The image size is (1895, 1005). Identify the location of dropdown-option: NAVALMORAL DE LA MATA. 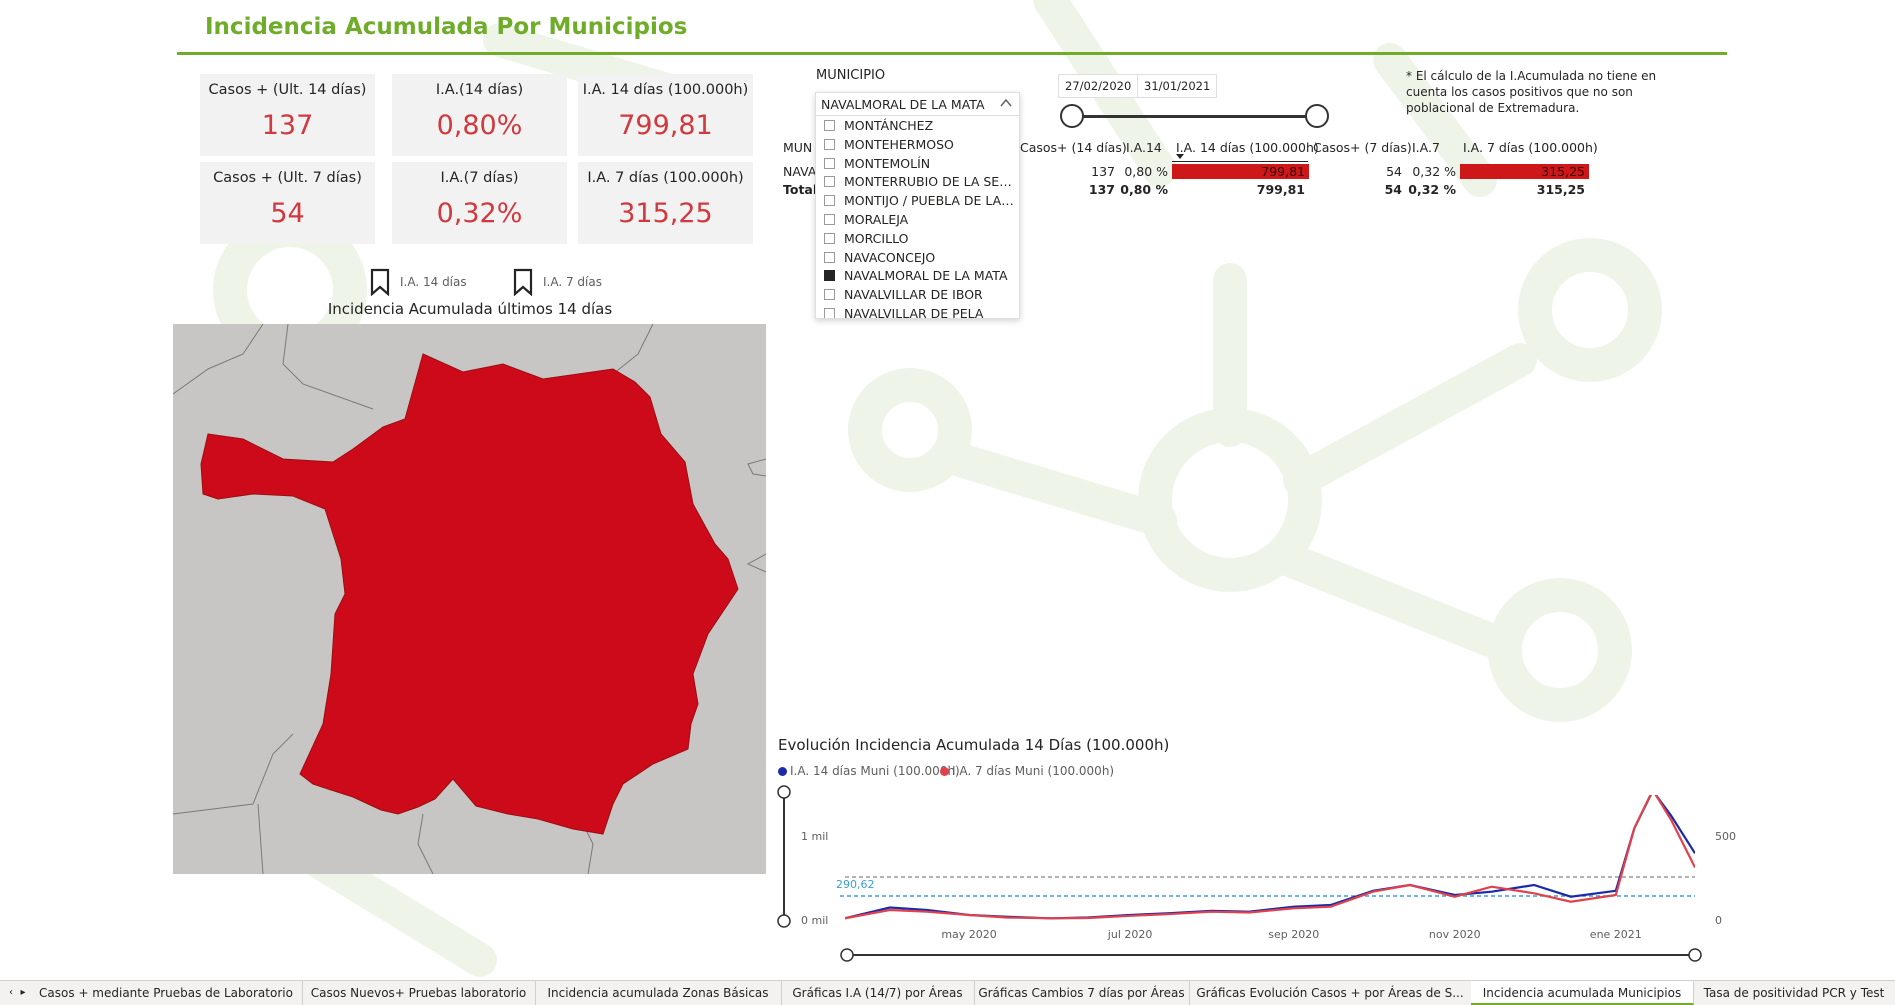
(917, 276).